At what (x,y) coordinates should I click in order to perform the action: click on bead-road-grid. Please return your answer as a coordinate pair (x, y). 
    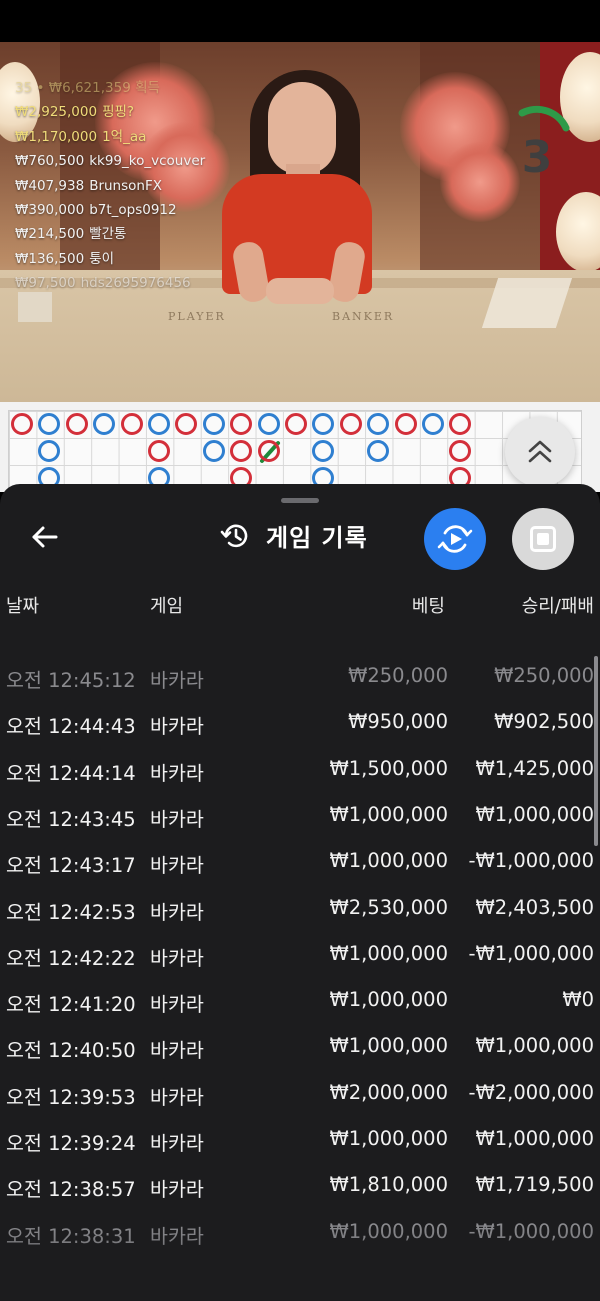
    Looking at the image, I should click on (295, 450).